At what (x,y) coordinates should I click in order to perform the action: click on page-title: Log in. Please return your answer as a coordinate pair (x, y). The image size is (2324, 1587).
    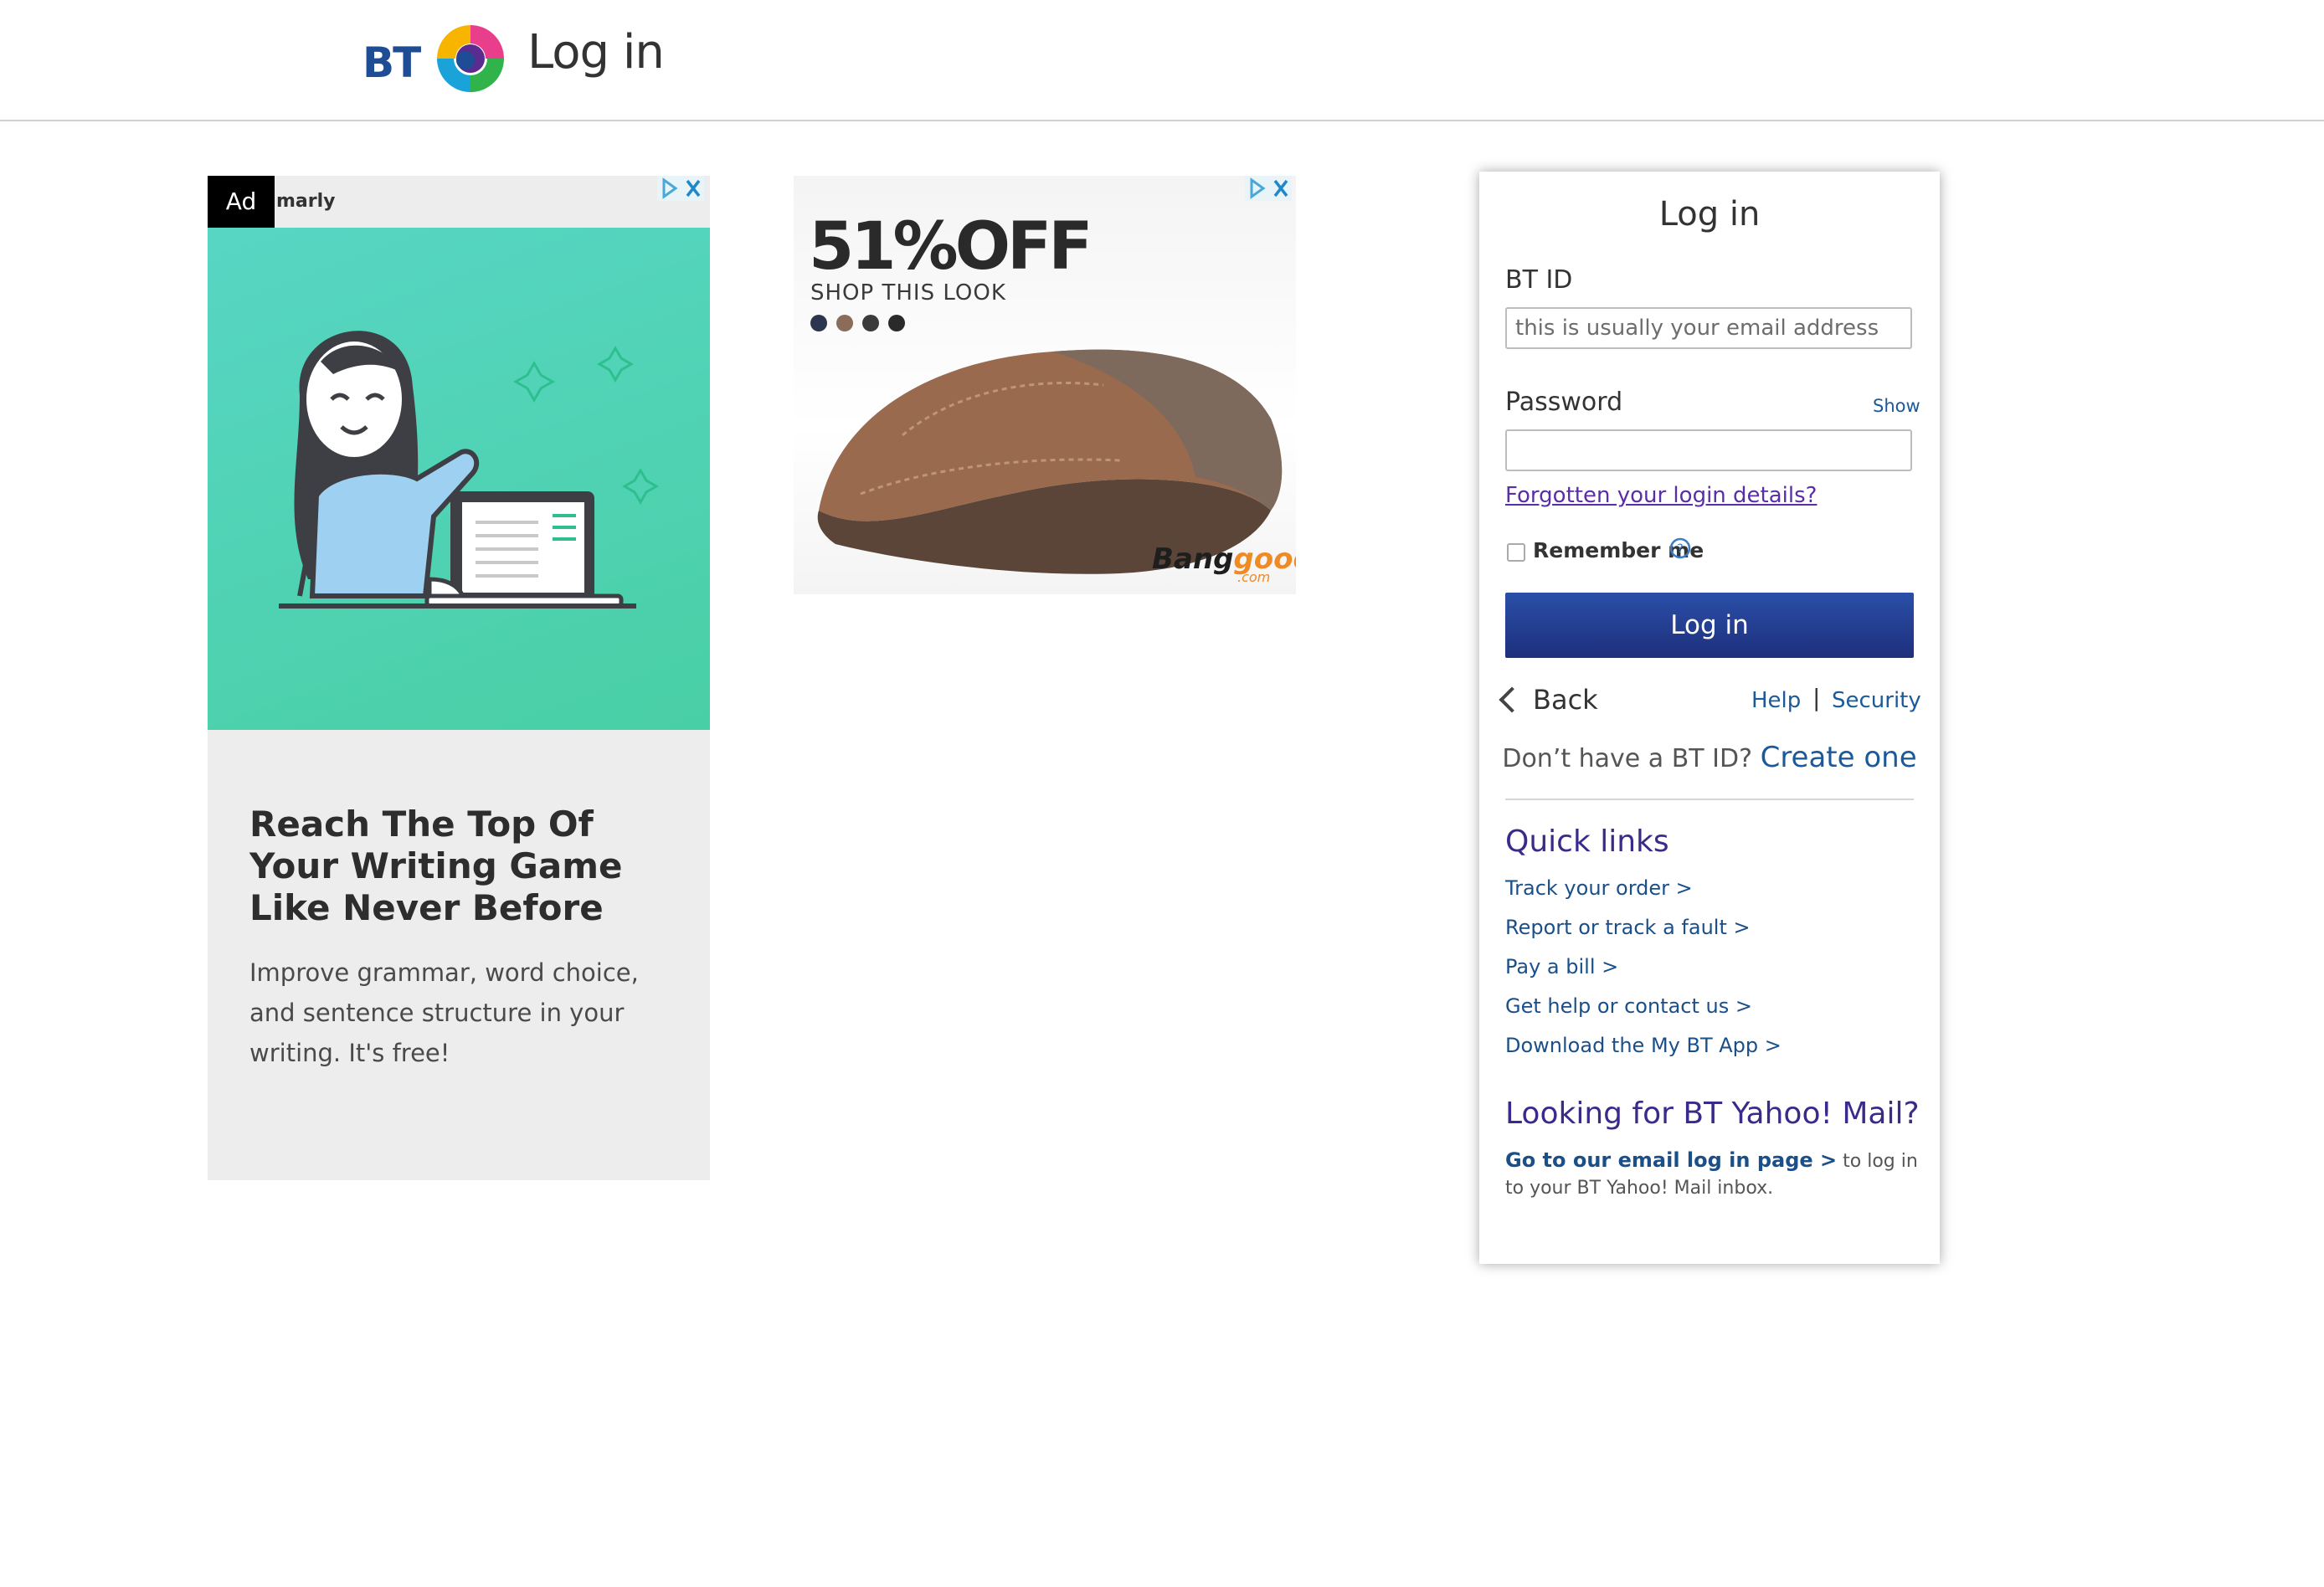
    Looking at the image, I should click on (596, 53).